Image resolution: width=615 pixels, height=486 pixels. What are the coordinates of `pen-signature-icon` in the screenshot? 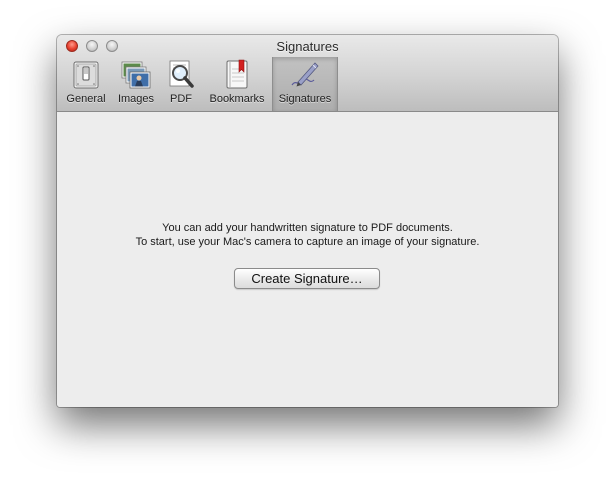 It's located at (305, 74).